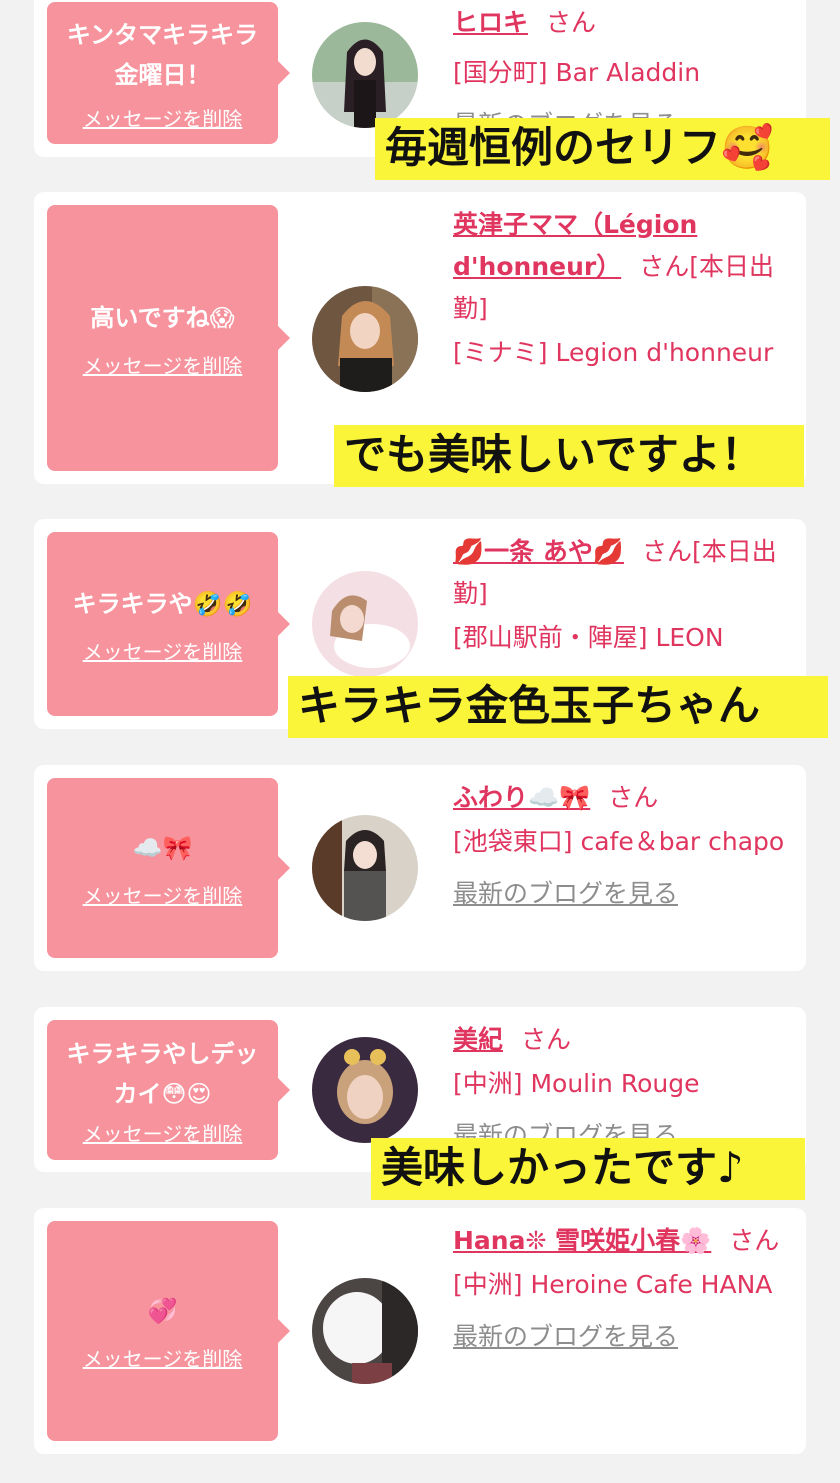 Image resolution: width=840 pixels, height=1483 pixels. Describe the element at coordinates (162, 1073) in the screenshot. I see `message-text: キラキラやしデッカイ😳😍` at that location.